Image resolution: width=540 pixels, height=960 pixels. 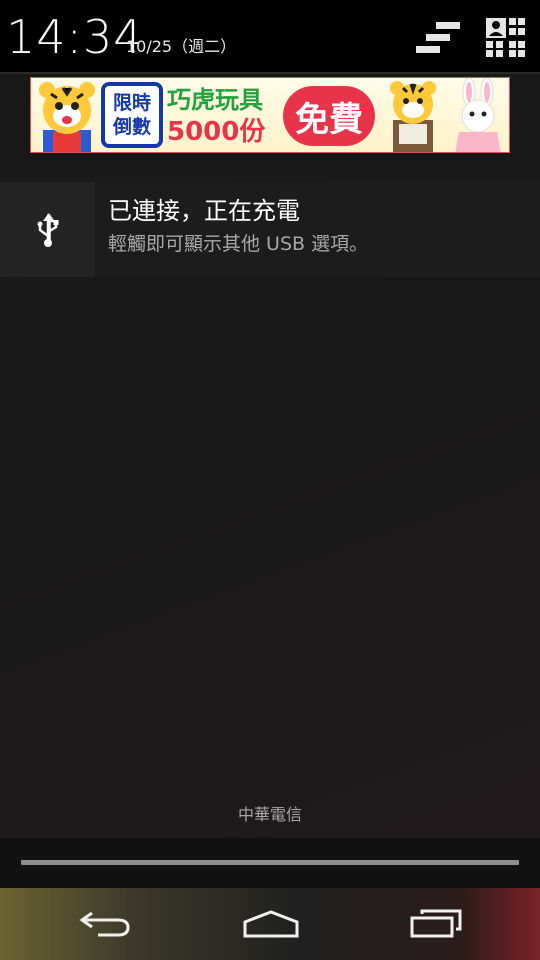 I want to click on usb-icon, so click(x=47, y=229).